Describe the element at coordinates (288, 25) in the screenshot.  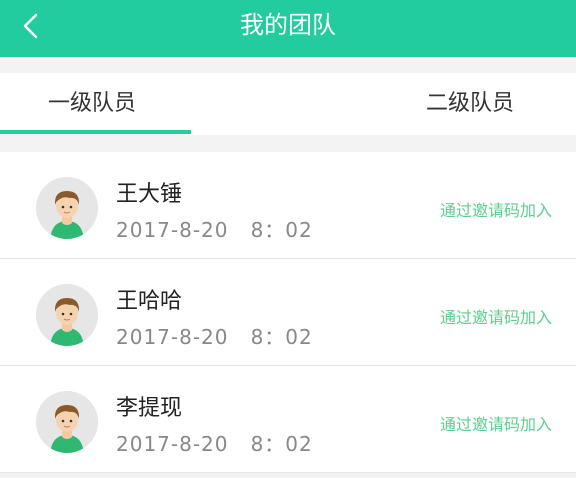
I see `page-title: 我的团队` at that location.